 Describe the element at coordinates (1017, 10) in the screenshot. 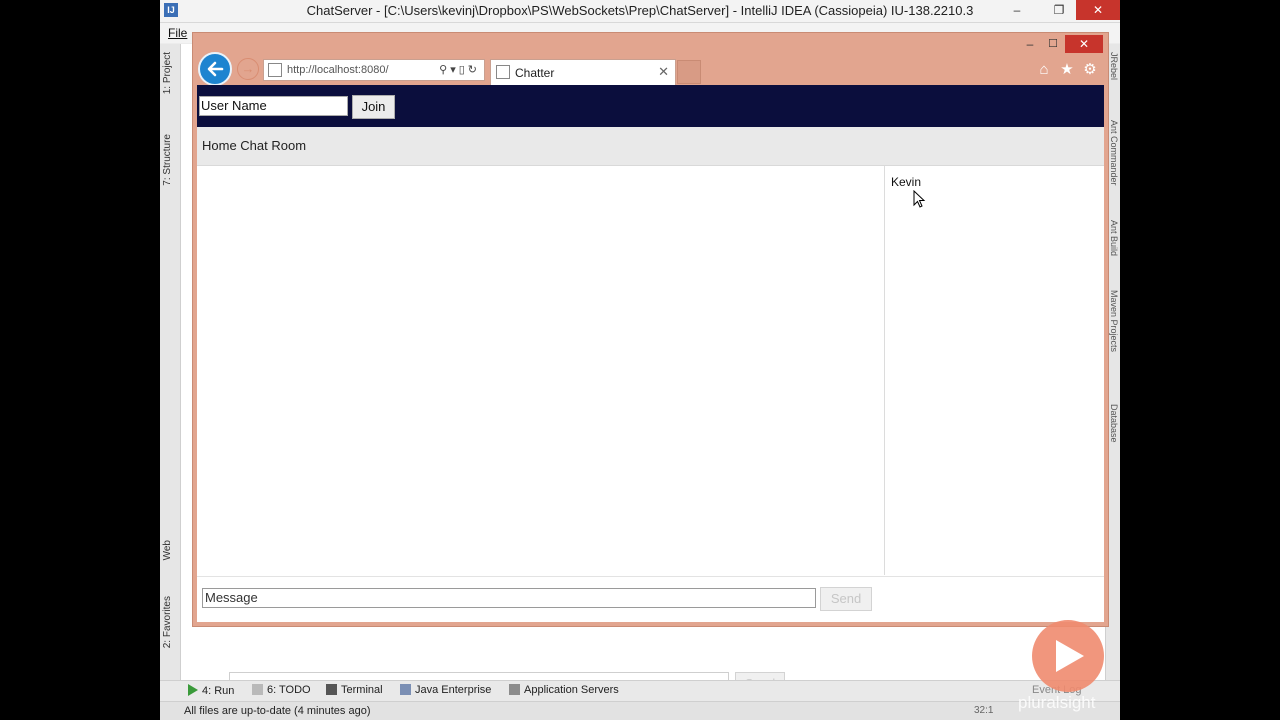

I see `ide-minimize-button: –` at that location.